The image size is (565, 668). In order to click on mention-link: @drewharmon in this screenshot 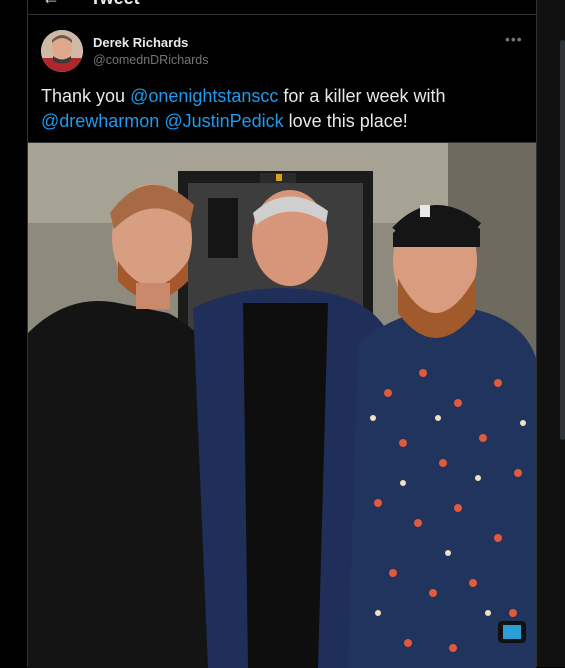, I will do `click(100, 121)`.